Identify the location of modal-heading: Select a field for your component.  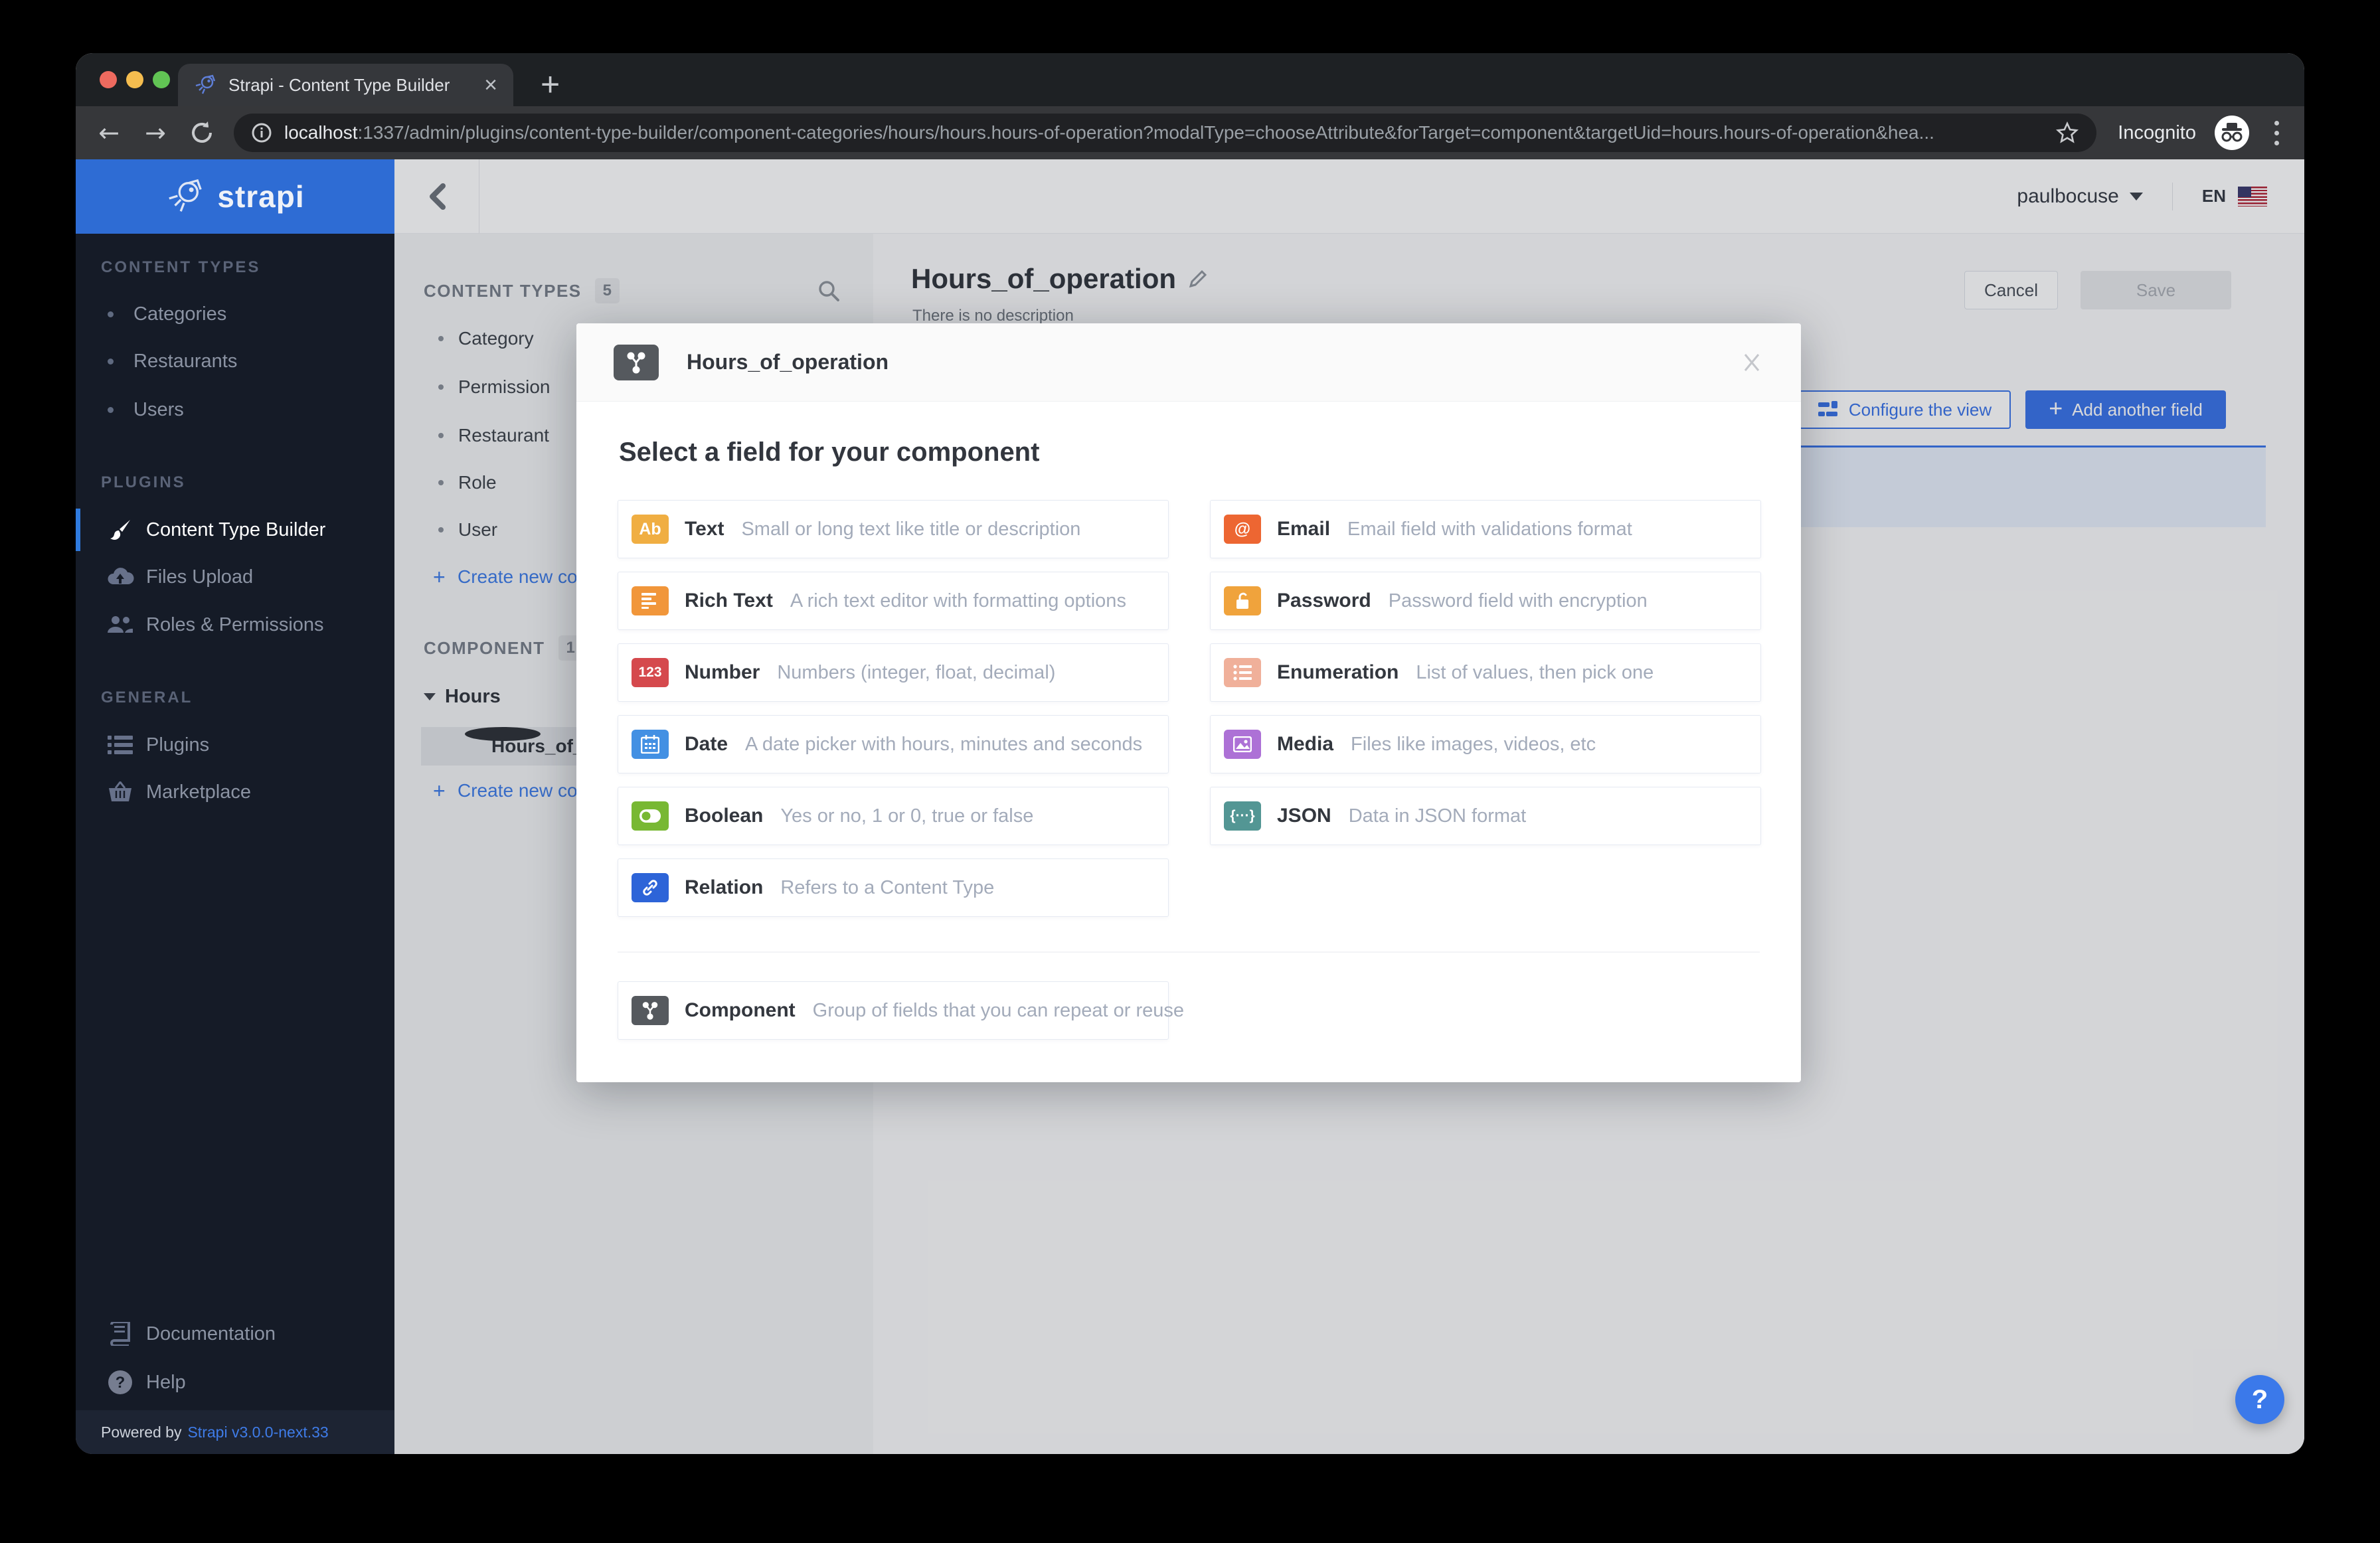
(829, 452).